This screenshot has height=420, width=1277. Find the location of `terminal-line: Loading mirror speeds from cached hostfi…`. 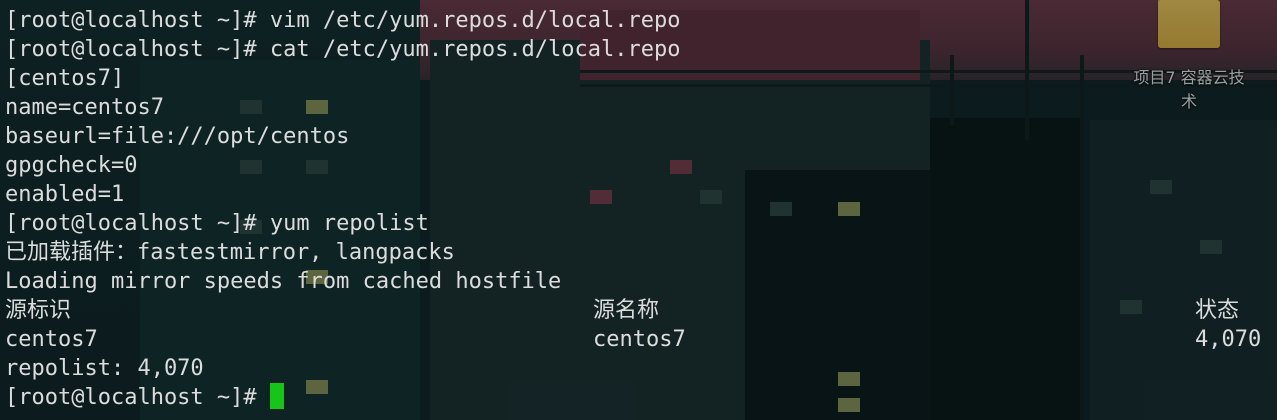

terminal-line: Loading mirror speeds from cached hostfi… is located at coordinates (283, 281).